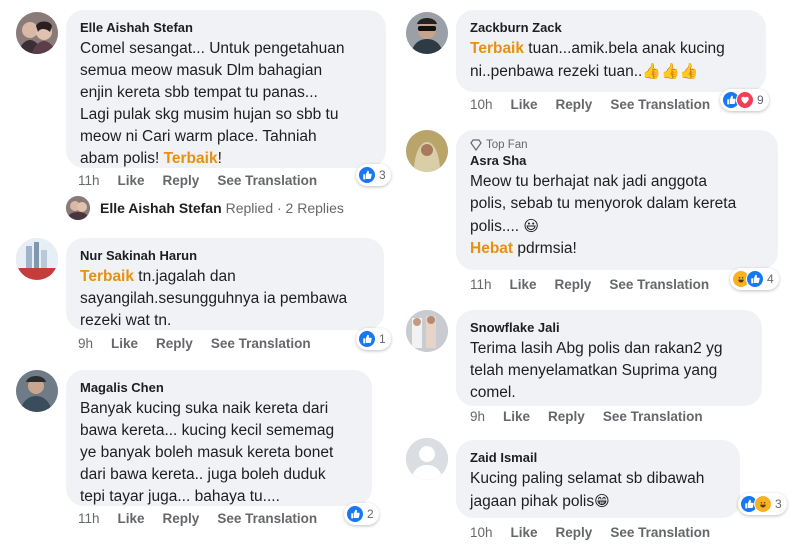  What do you see at coordinates (778, 504) in the screenshot?
I see `reaction-count: 3` at bounding box center [778, 504].